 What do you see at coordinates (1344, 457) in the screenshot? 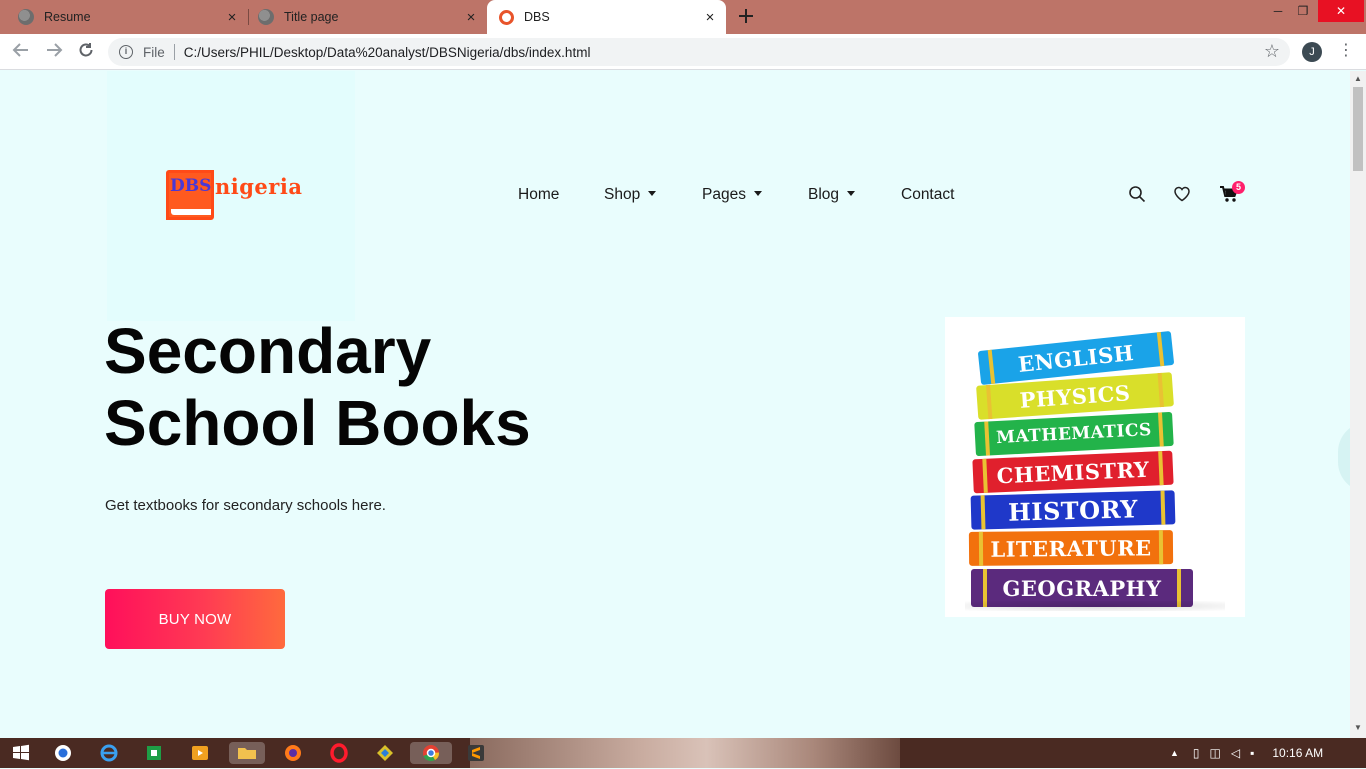
I see `side-toggle-tab` at bounding box center [1344, 457].